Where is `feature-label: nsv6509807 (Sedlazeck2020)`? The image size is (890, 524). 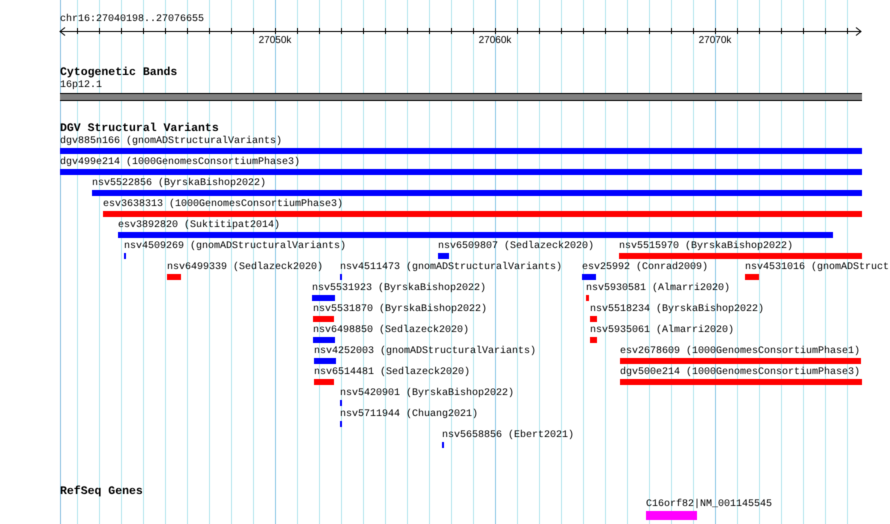 feature-label: nsv6509807 (Sedlazeck2020) is located at coordinates (516, 247).